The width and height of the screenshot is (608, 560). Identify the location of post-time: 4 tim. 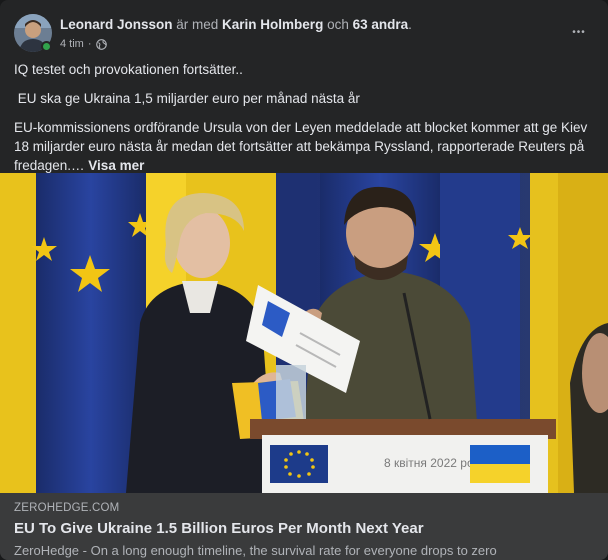
(72, 44).